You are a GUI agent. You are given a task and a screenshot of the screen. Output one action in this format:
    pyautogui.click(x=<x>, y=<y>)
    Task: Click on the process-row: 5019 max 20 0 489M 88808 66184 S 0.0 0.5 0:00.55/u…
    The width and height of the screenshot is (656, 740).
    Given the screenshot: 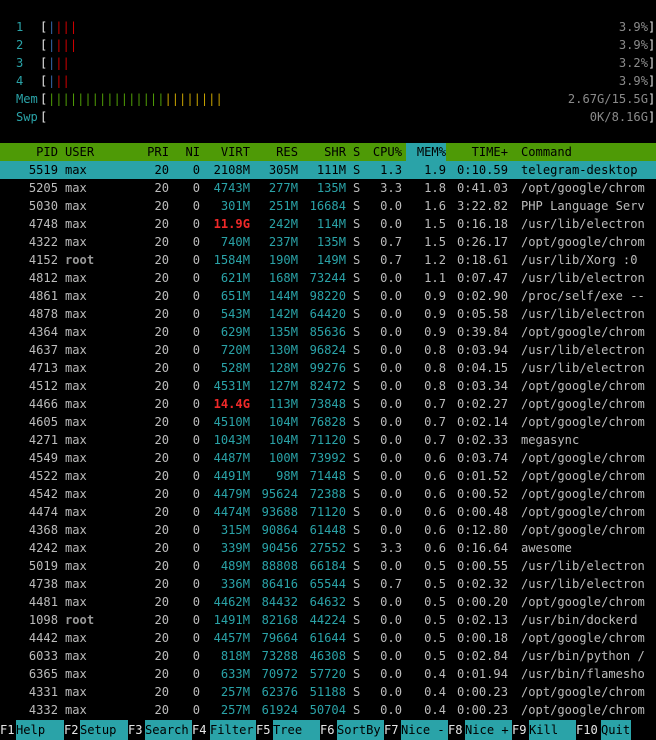 What is the action you would take?
    pyautogui.click(x=328, y=566)
    